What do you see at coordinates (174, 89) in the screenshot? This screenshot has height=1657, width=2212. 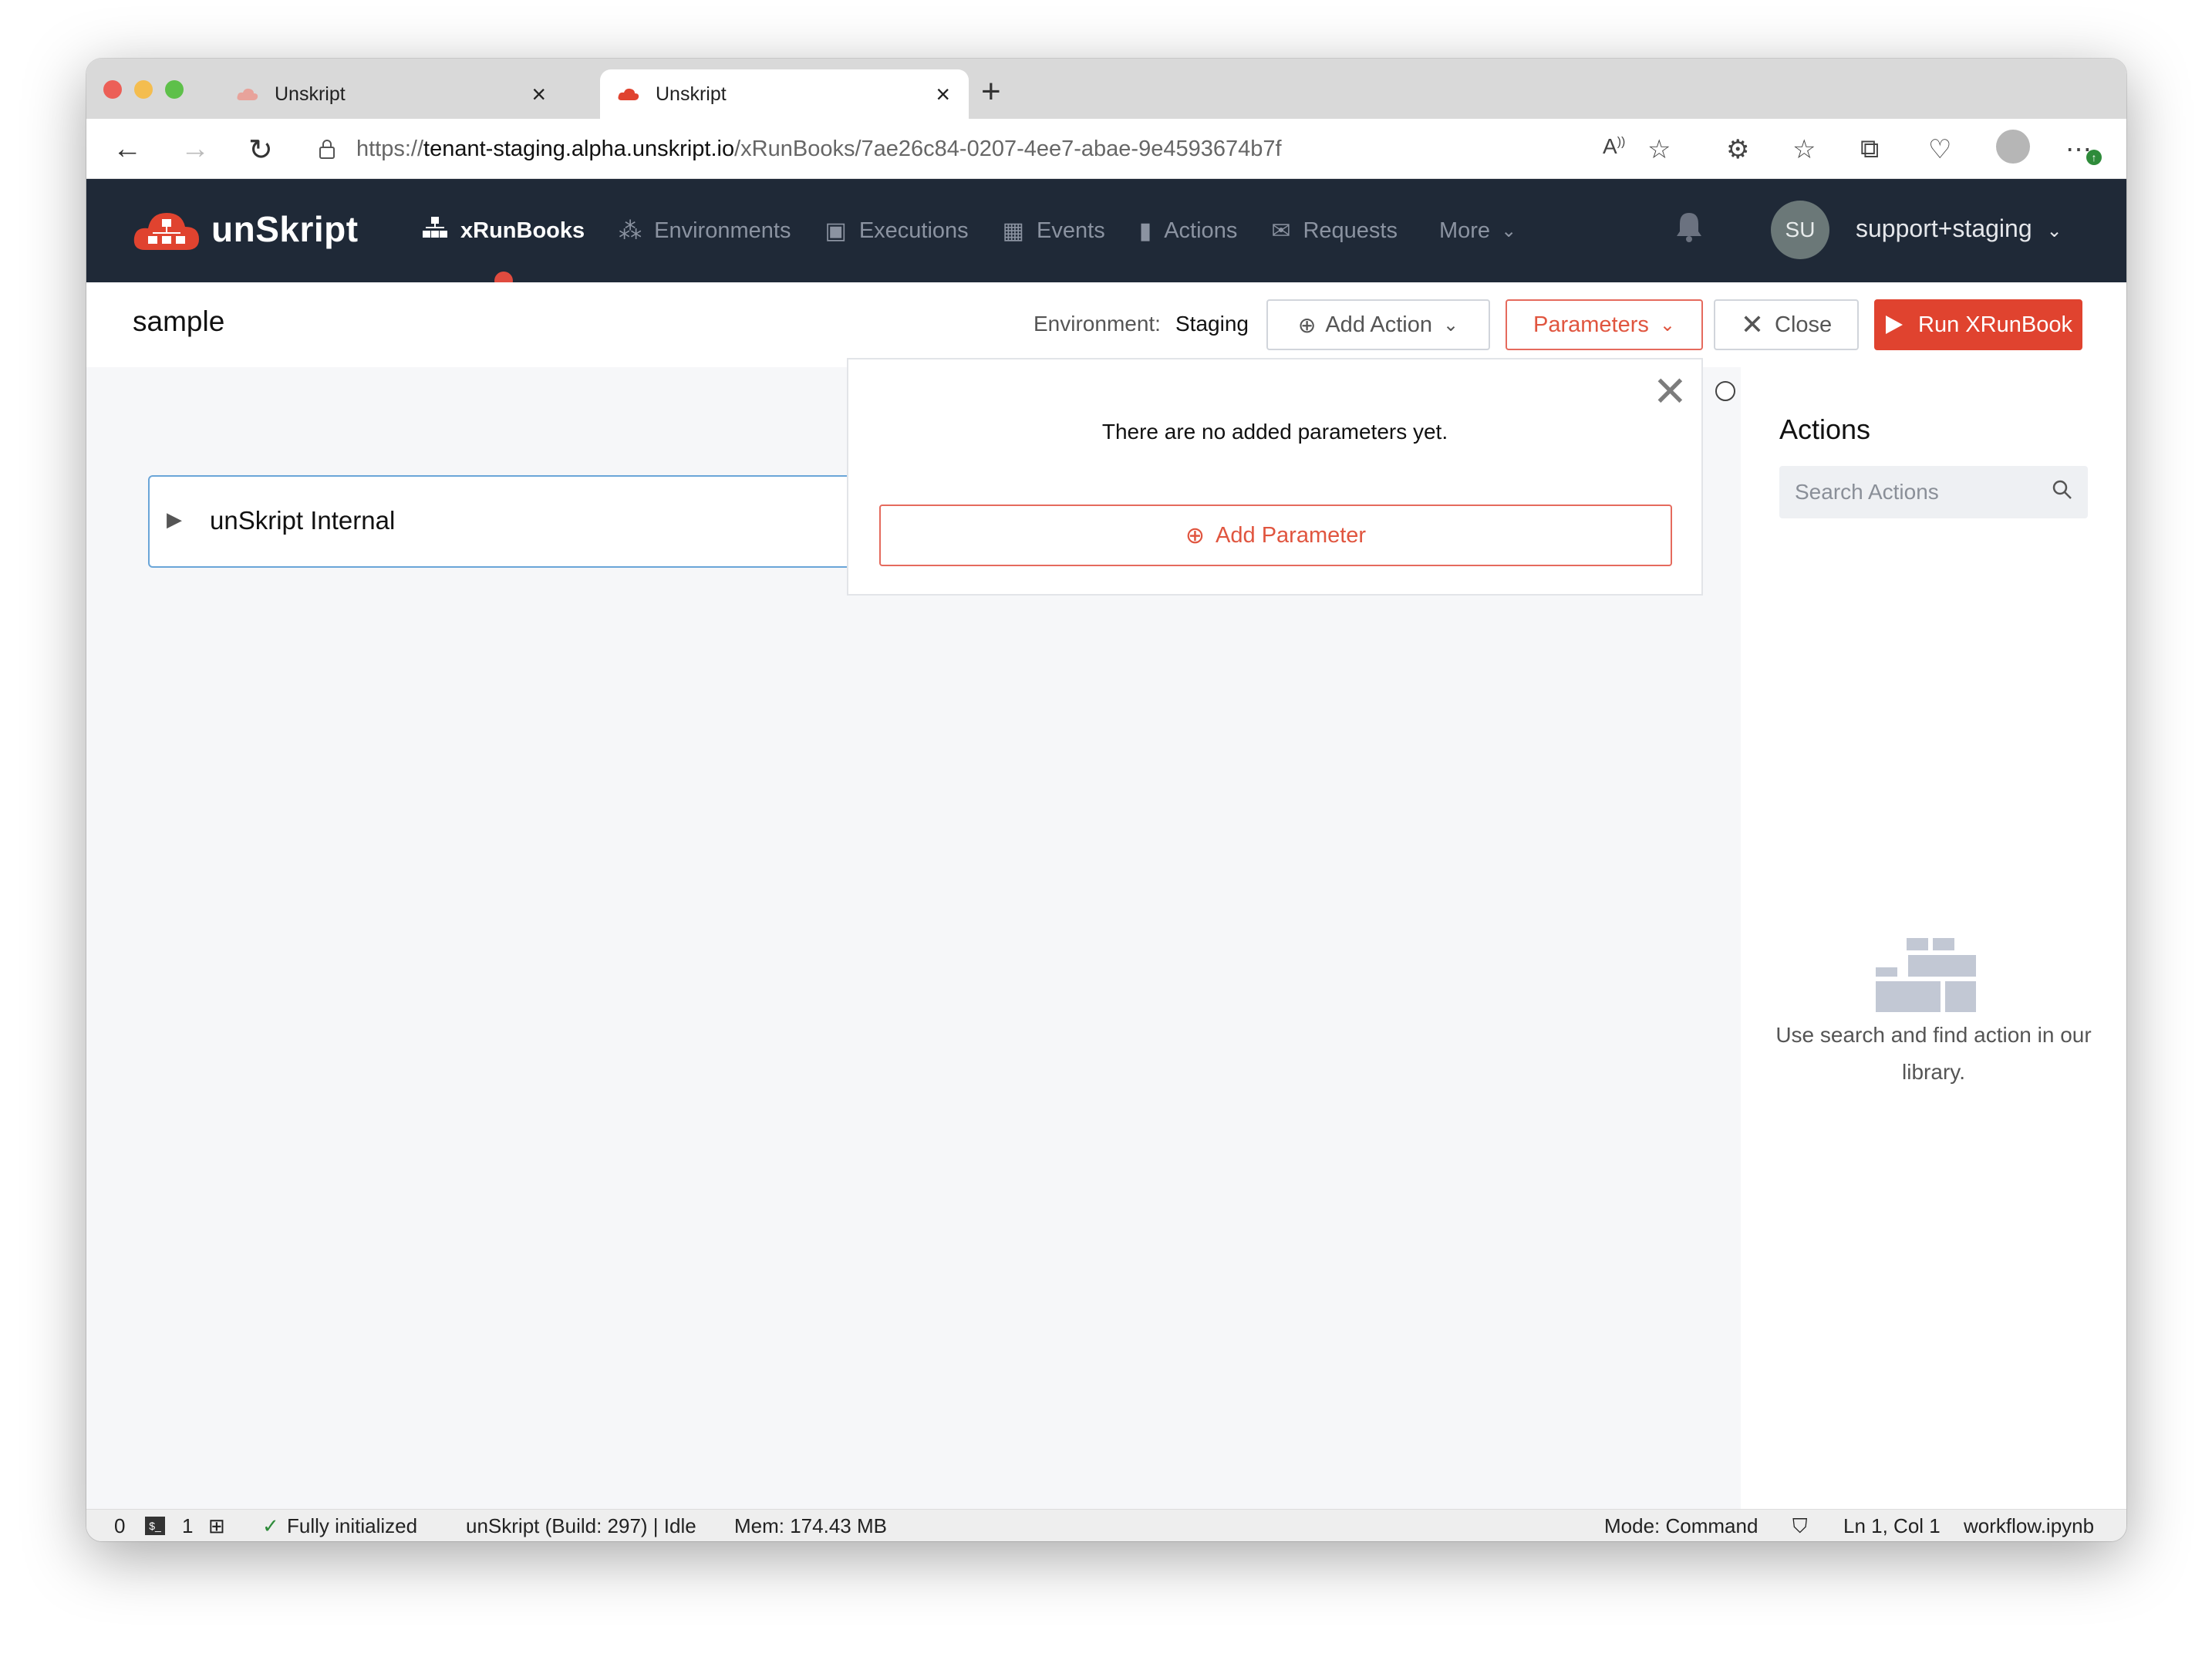 I see `maximize-window-button` at bounding box center [174, 89].